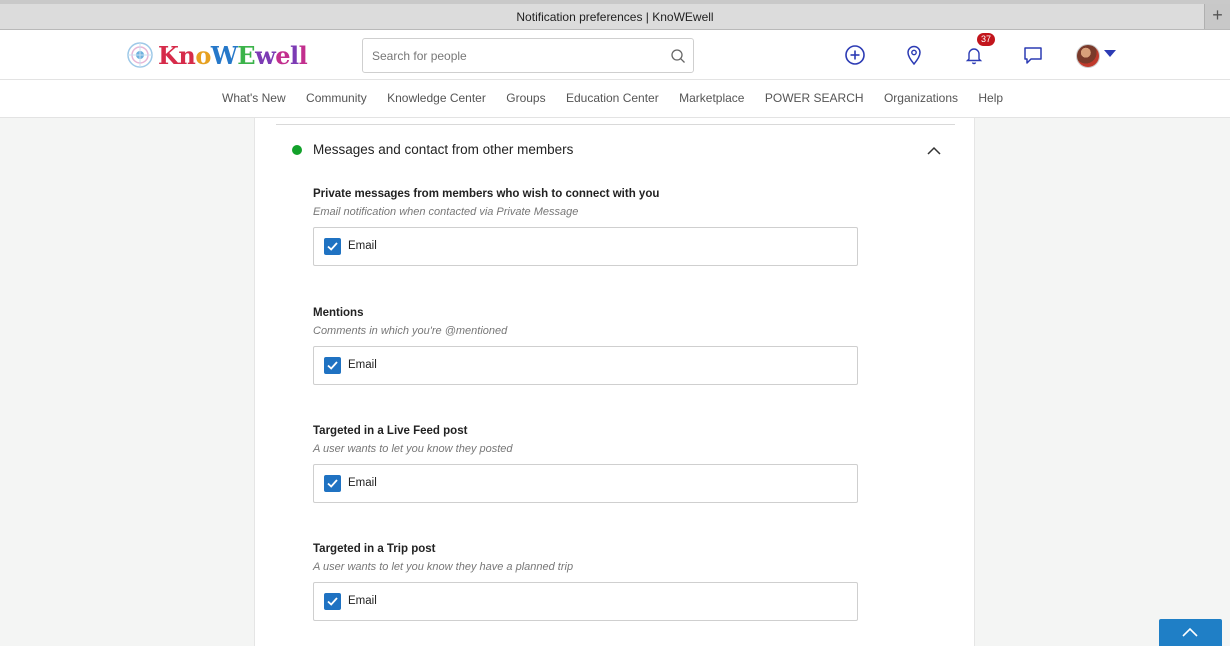 The width and height of the screenshot is (1230, 646). I want to click on user-avatar, so click(1088, 56).